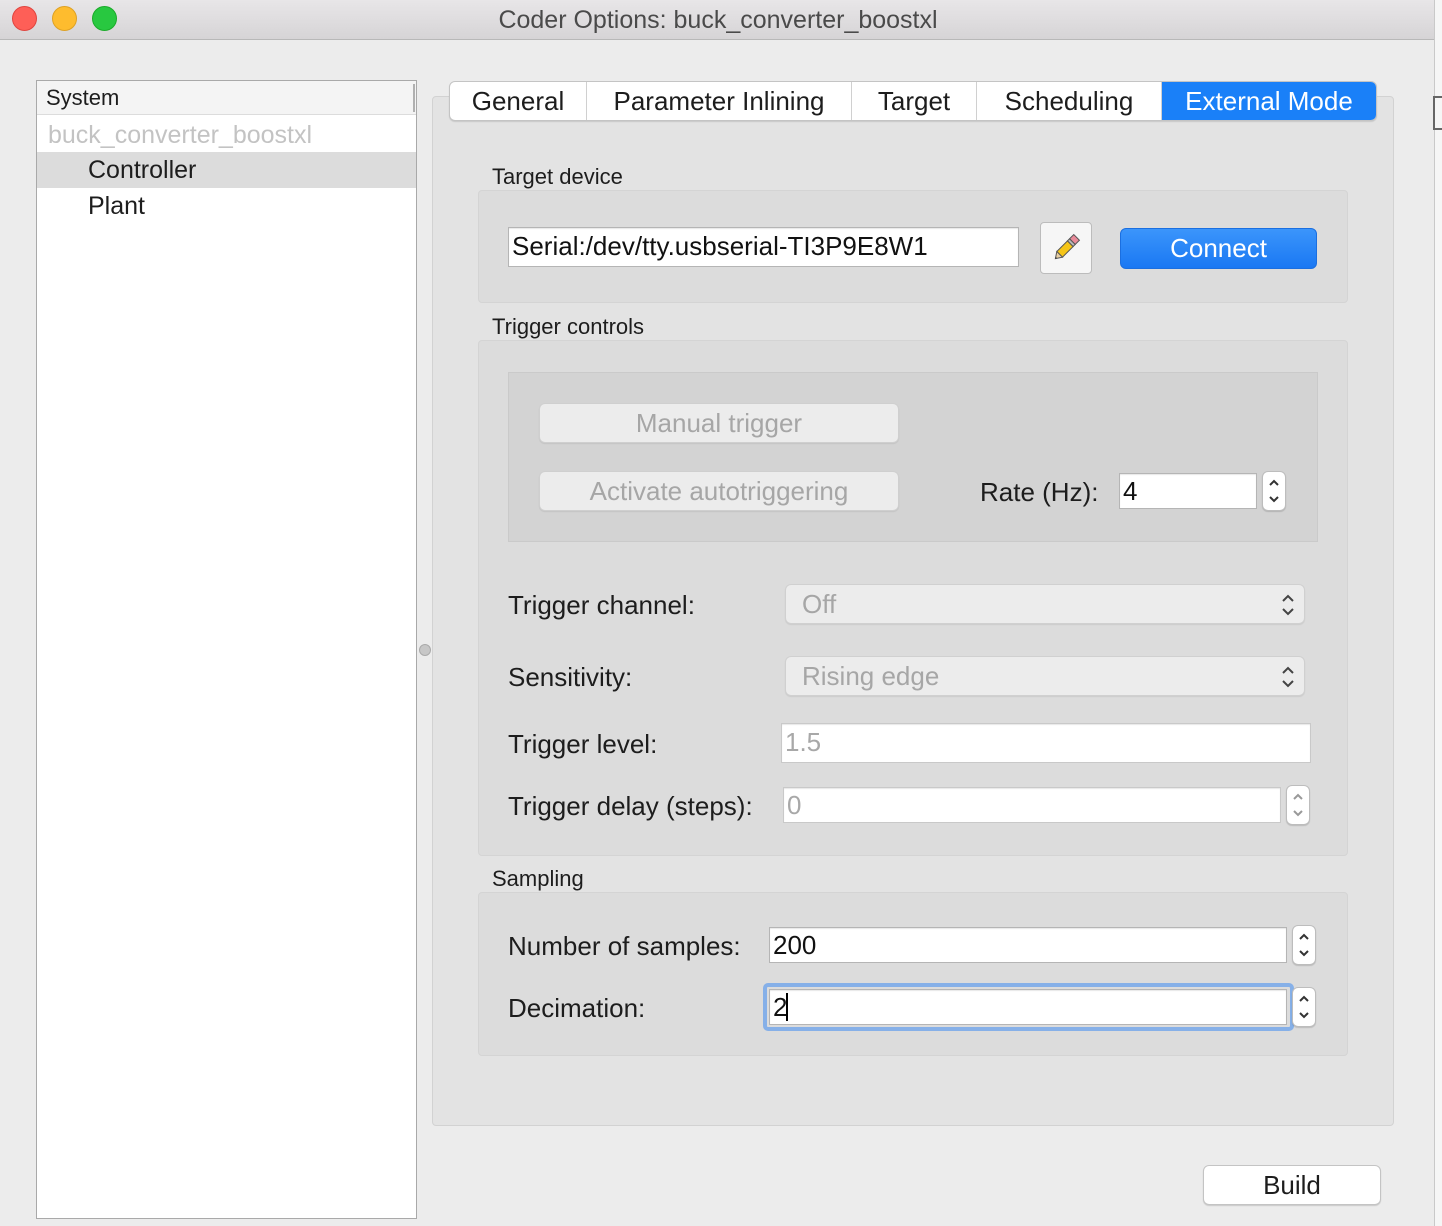 The image size is (1442, 1226). I want to click on tree-item-controller: Controller, so click(226, 170).